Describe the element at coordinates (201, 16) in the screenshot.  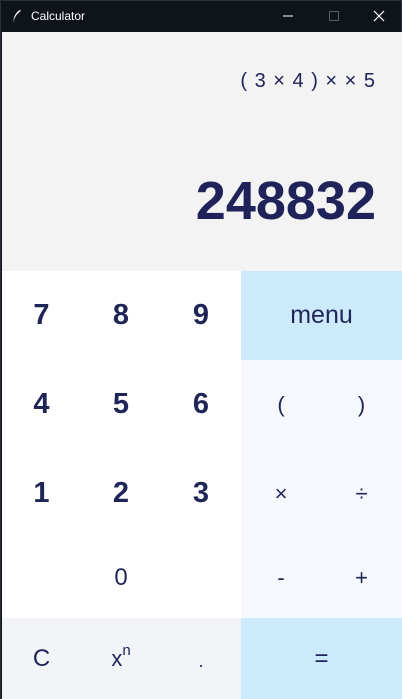
I see `title-bar: Calculator` at that location.